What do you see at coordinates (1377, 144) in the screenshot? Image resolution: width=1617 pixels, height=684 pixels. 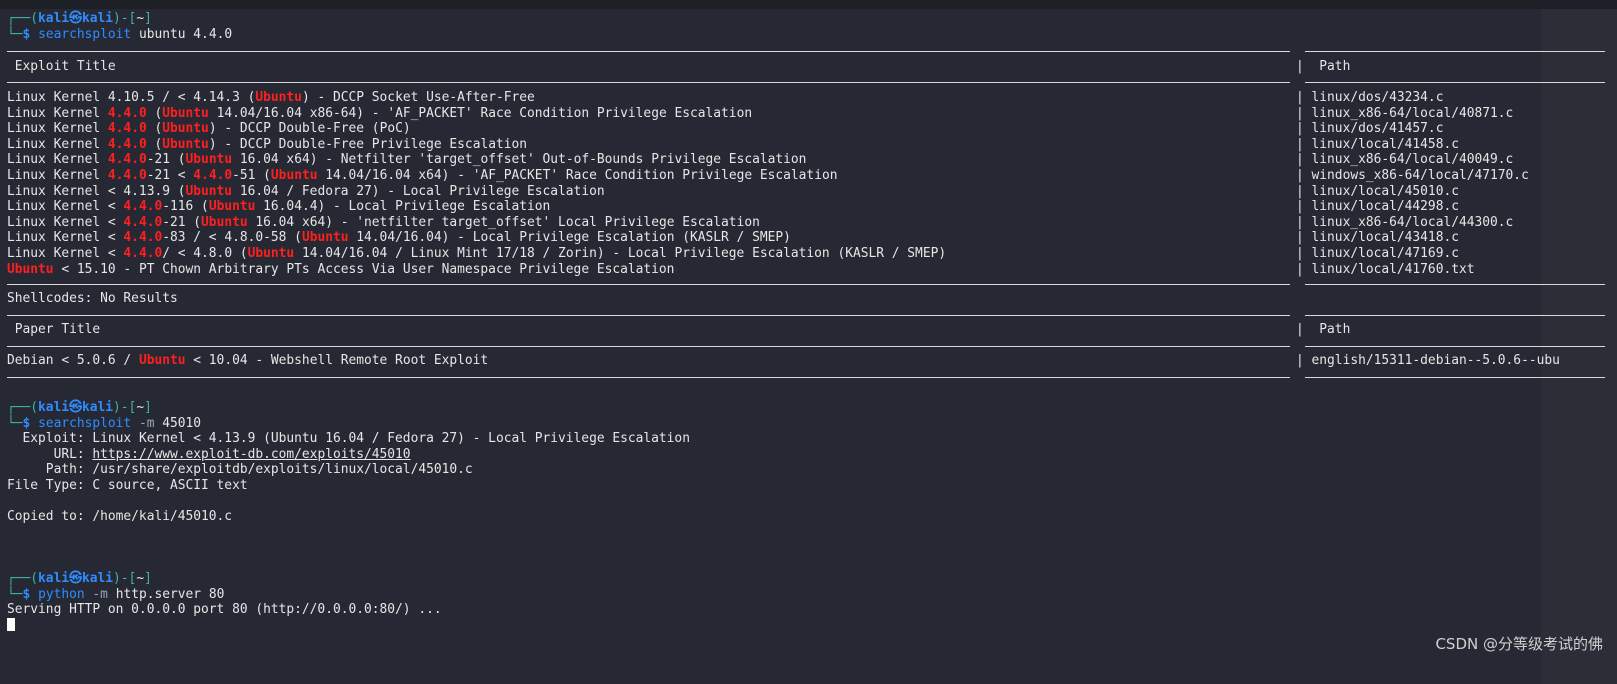 I see `exploit-path: | linux/local/41458.c` at bounding box center [1377, 144].